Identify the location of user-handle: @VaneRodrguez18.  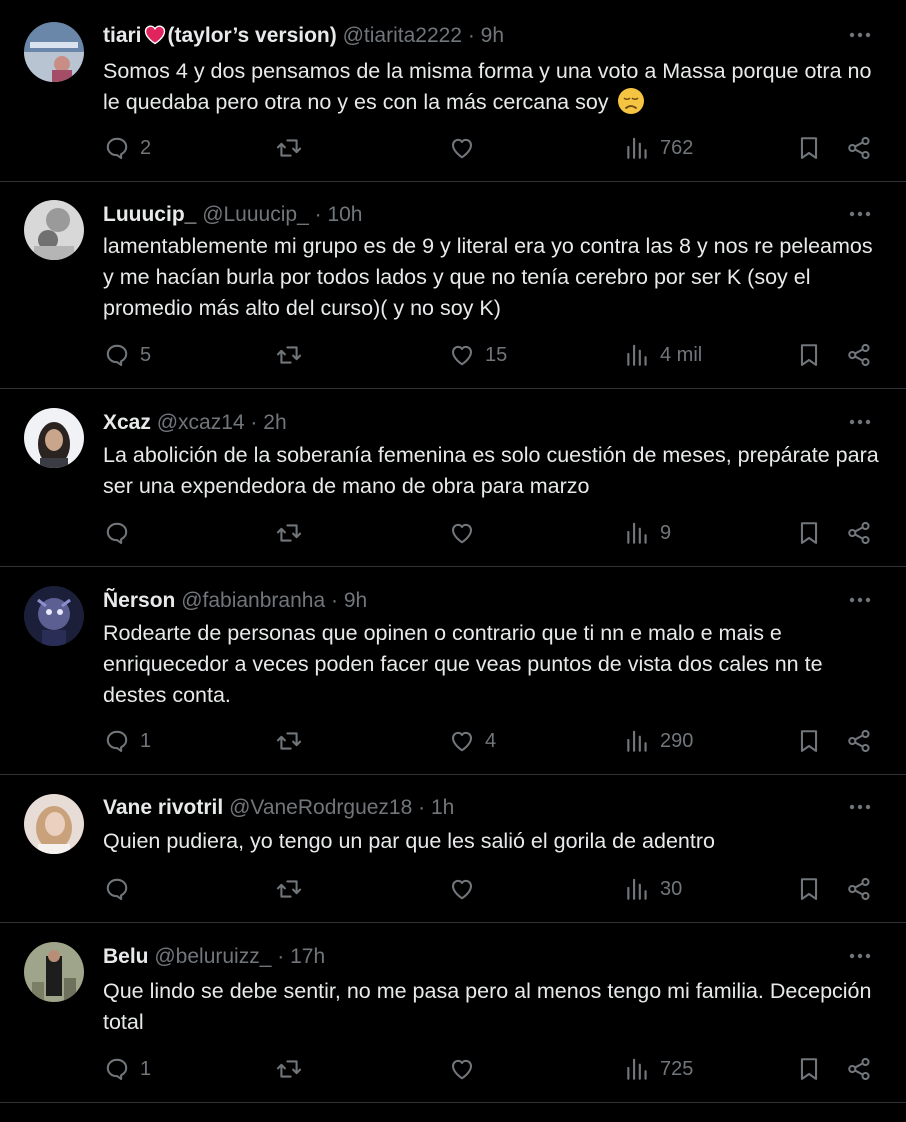
(320, 807).